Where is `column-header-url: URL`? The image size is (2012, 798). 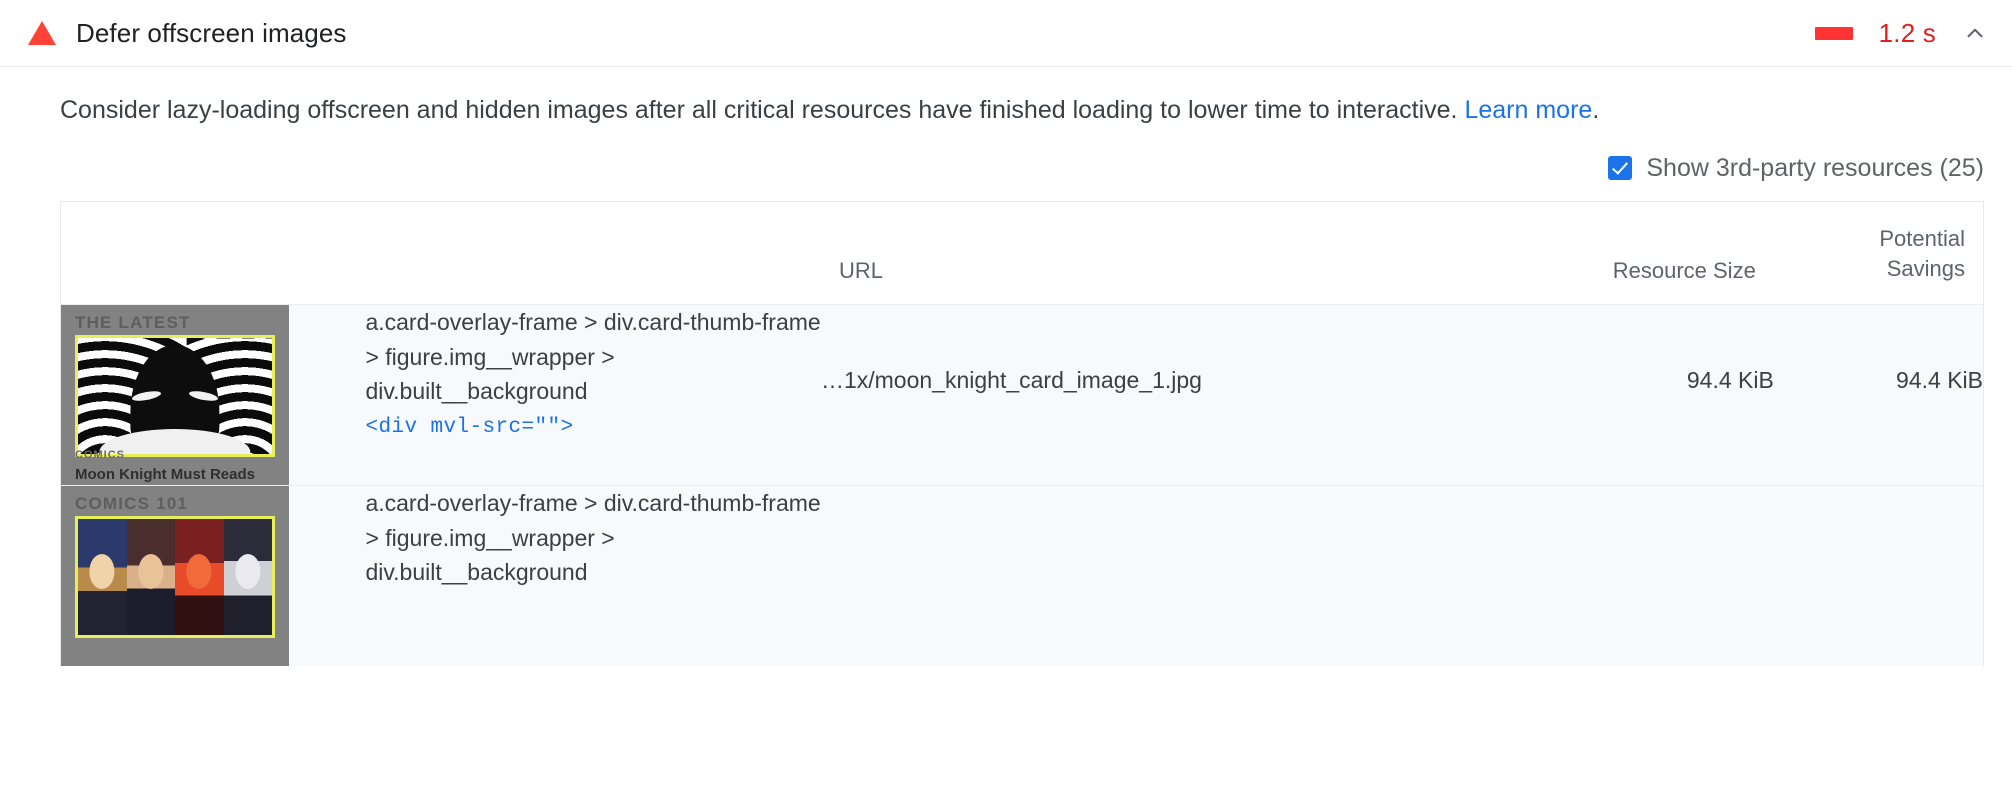 column-header-url: URL is located at coordinates (1123, 253).